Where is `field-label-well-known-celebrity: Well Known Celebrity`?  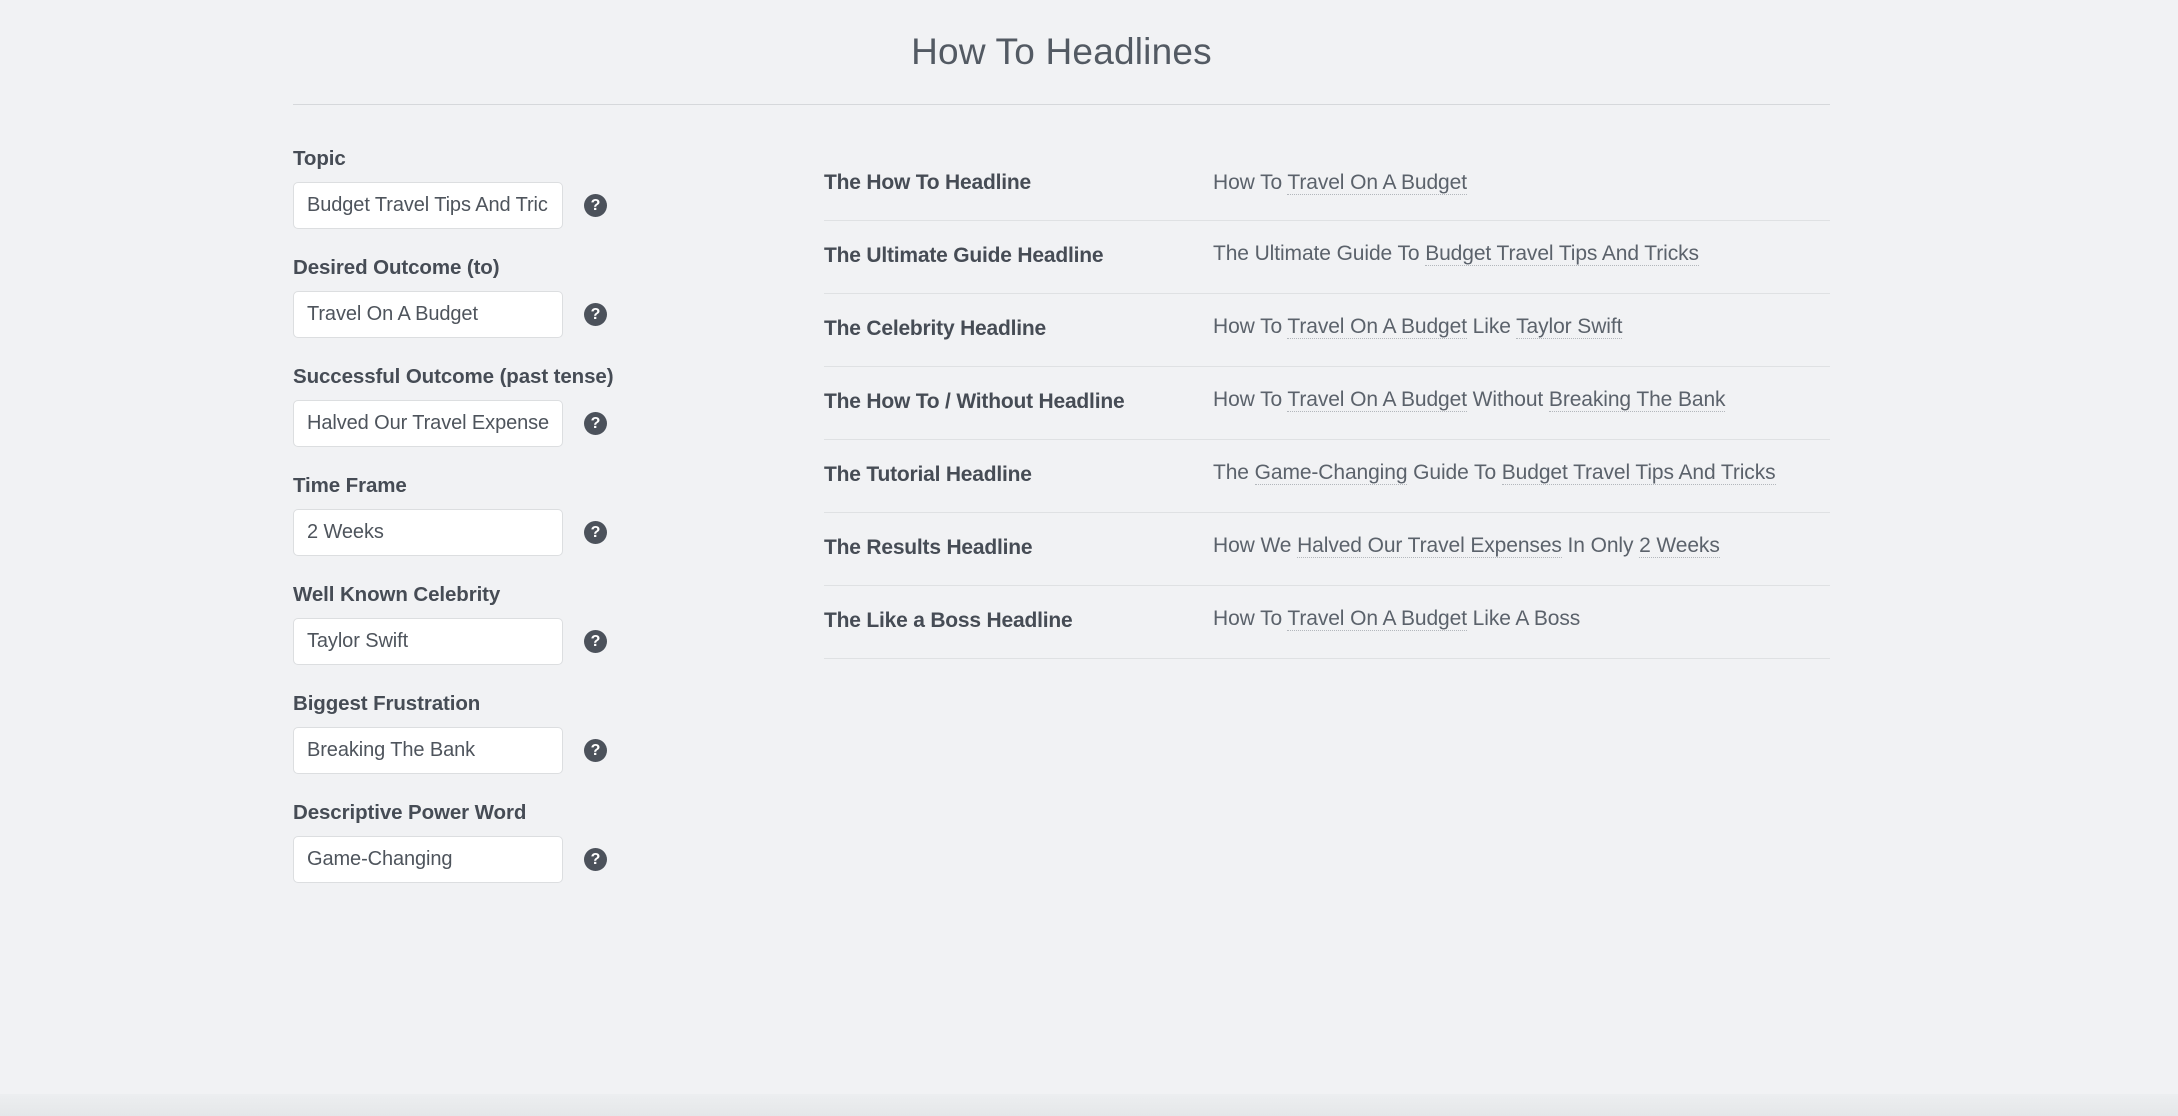 field-label-well-known-celebrity: Well Known Celebrity is located at coordinates (397, 595).